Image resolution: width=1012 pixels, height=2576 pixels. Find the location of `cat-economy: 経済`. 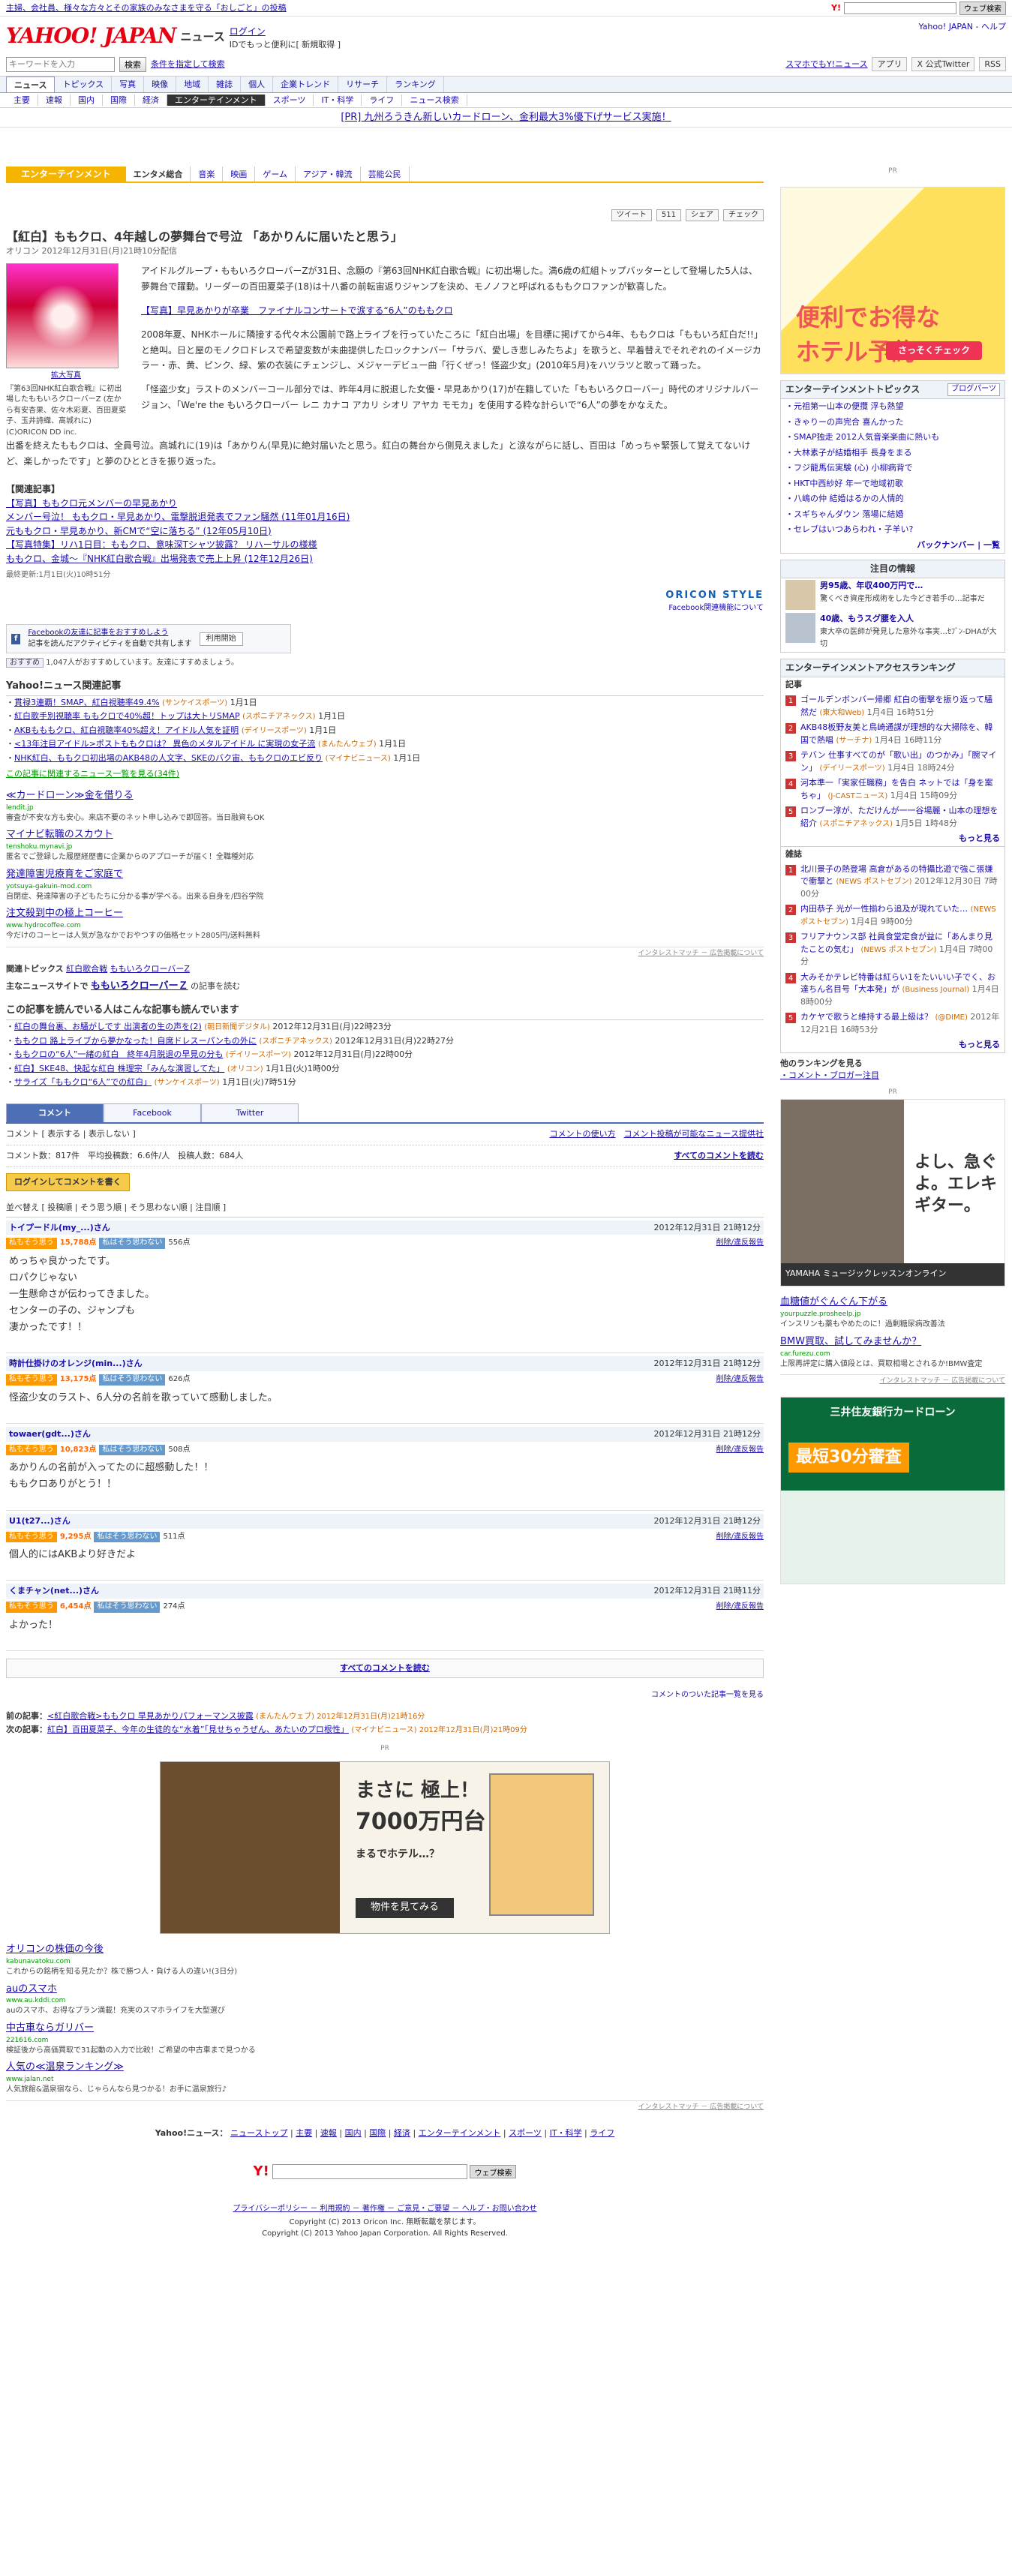

cat-economy: 経済 is located at coordinates (151, 100).